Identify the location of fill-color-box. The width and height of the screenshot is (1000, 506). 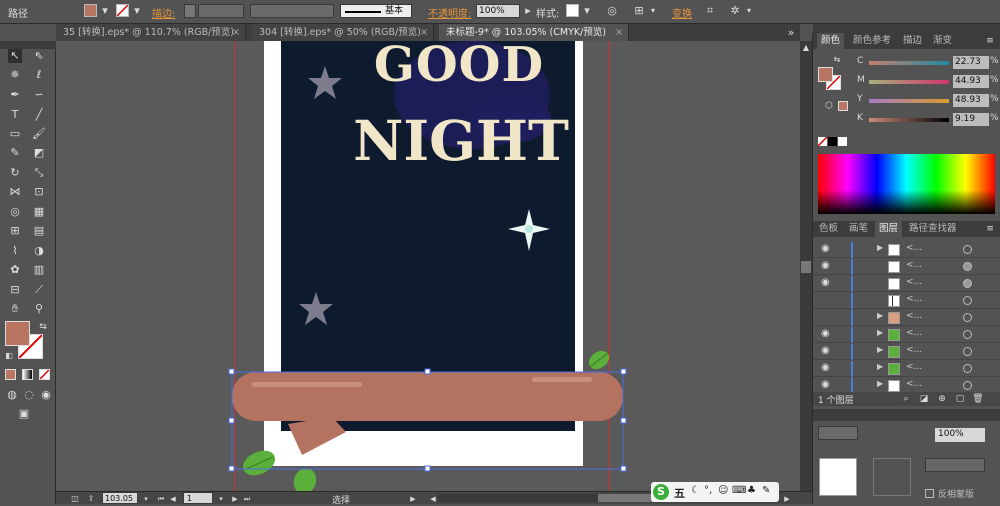
(17, 333).